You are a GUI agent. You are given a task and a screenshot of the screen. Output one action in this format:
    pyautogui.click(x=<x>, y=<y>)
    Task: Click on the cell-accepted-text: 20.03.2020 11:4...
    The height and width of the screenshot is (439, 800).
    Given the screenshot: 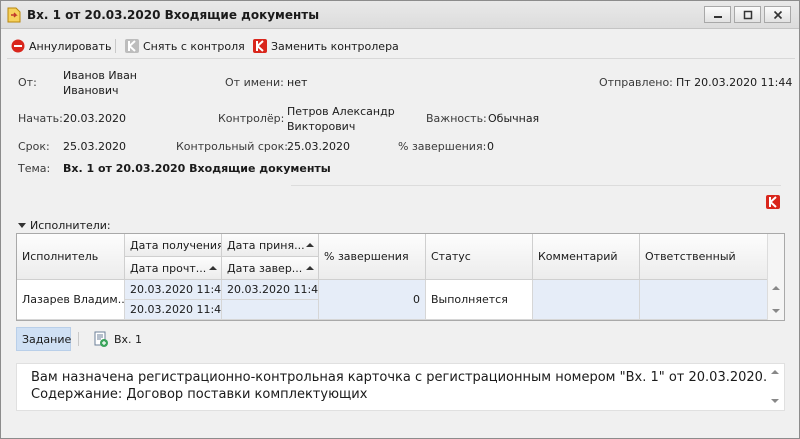 What is the action you would take?
    pyautogui.click(x=273, y=289)
    